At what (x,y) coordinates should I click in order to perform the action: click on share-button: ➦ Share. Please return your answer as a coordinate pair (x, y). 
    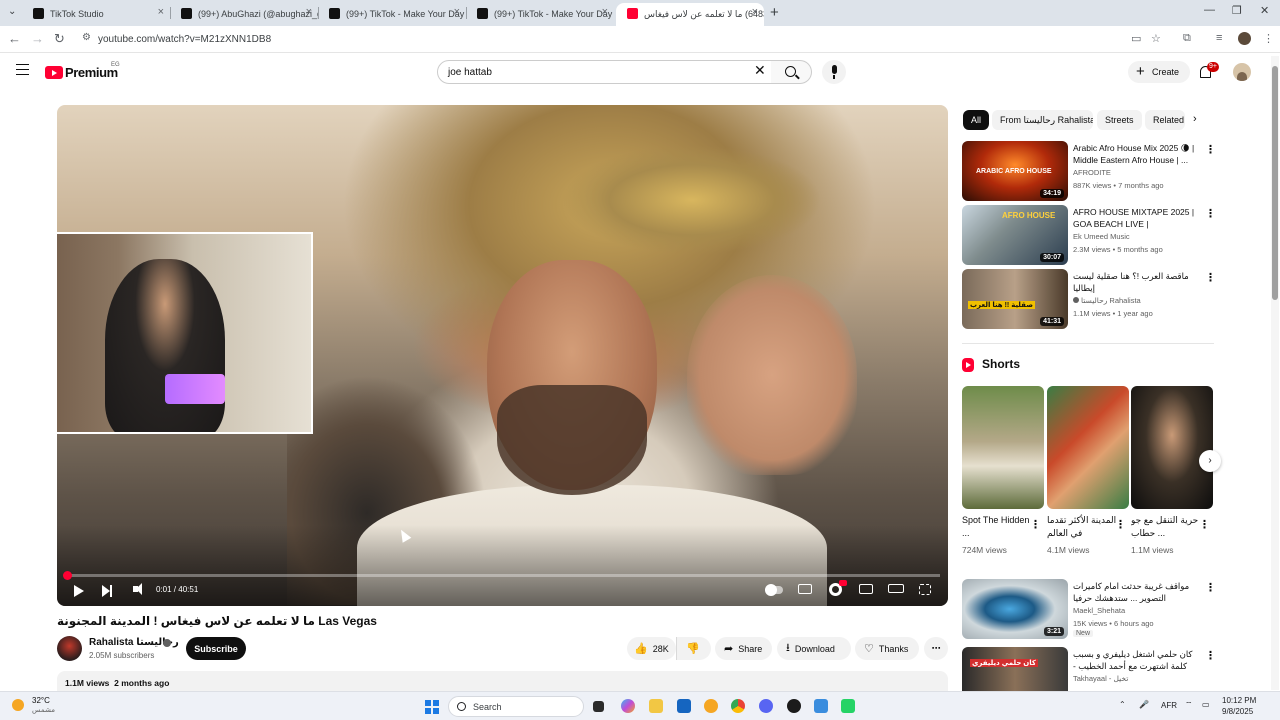
    Looking at the image, I should click on (743, 648).